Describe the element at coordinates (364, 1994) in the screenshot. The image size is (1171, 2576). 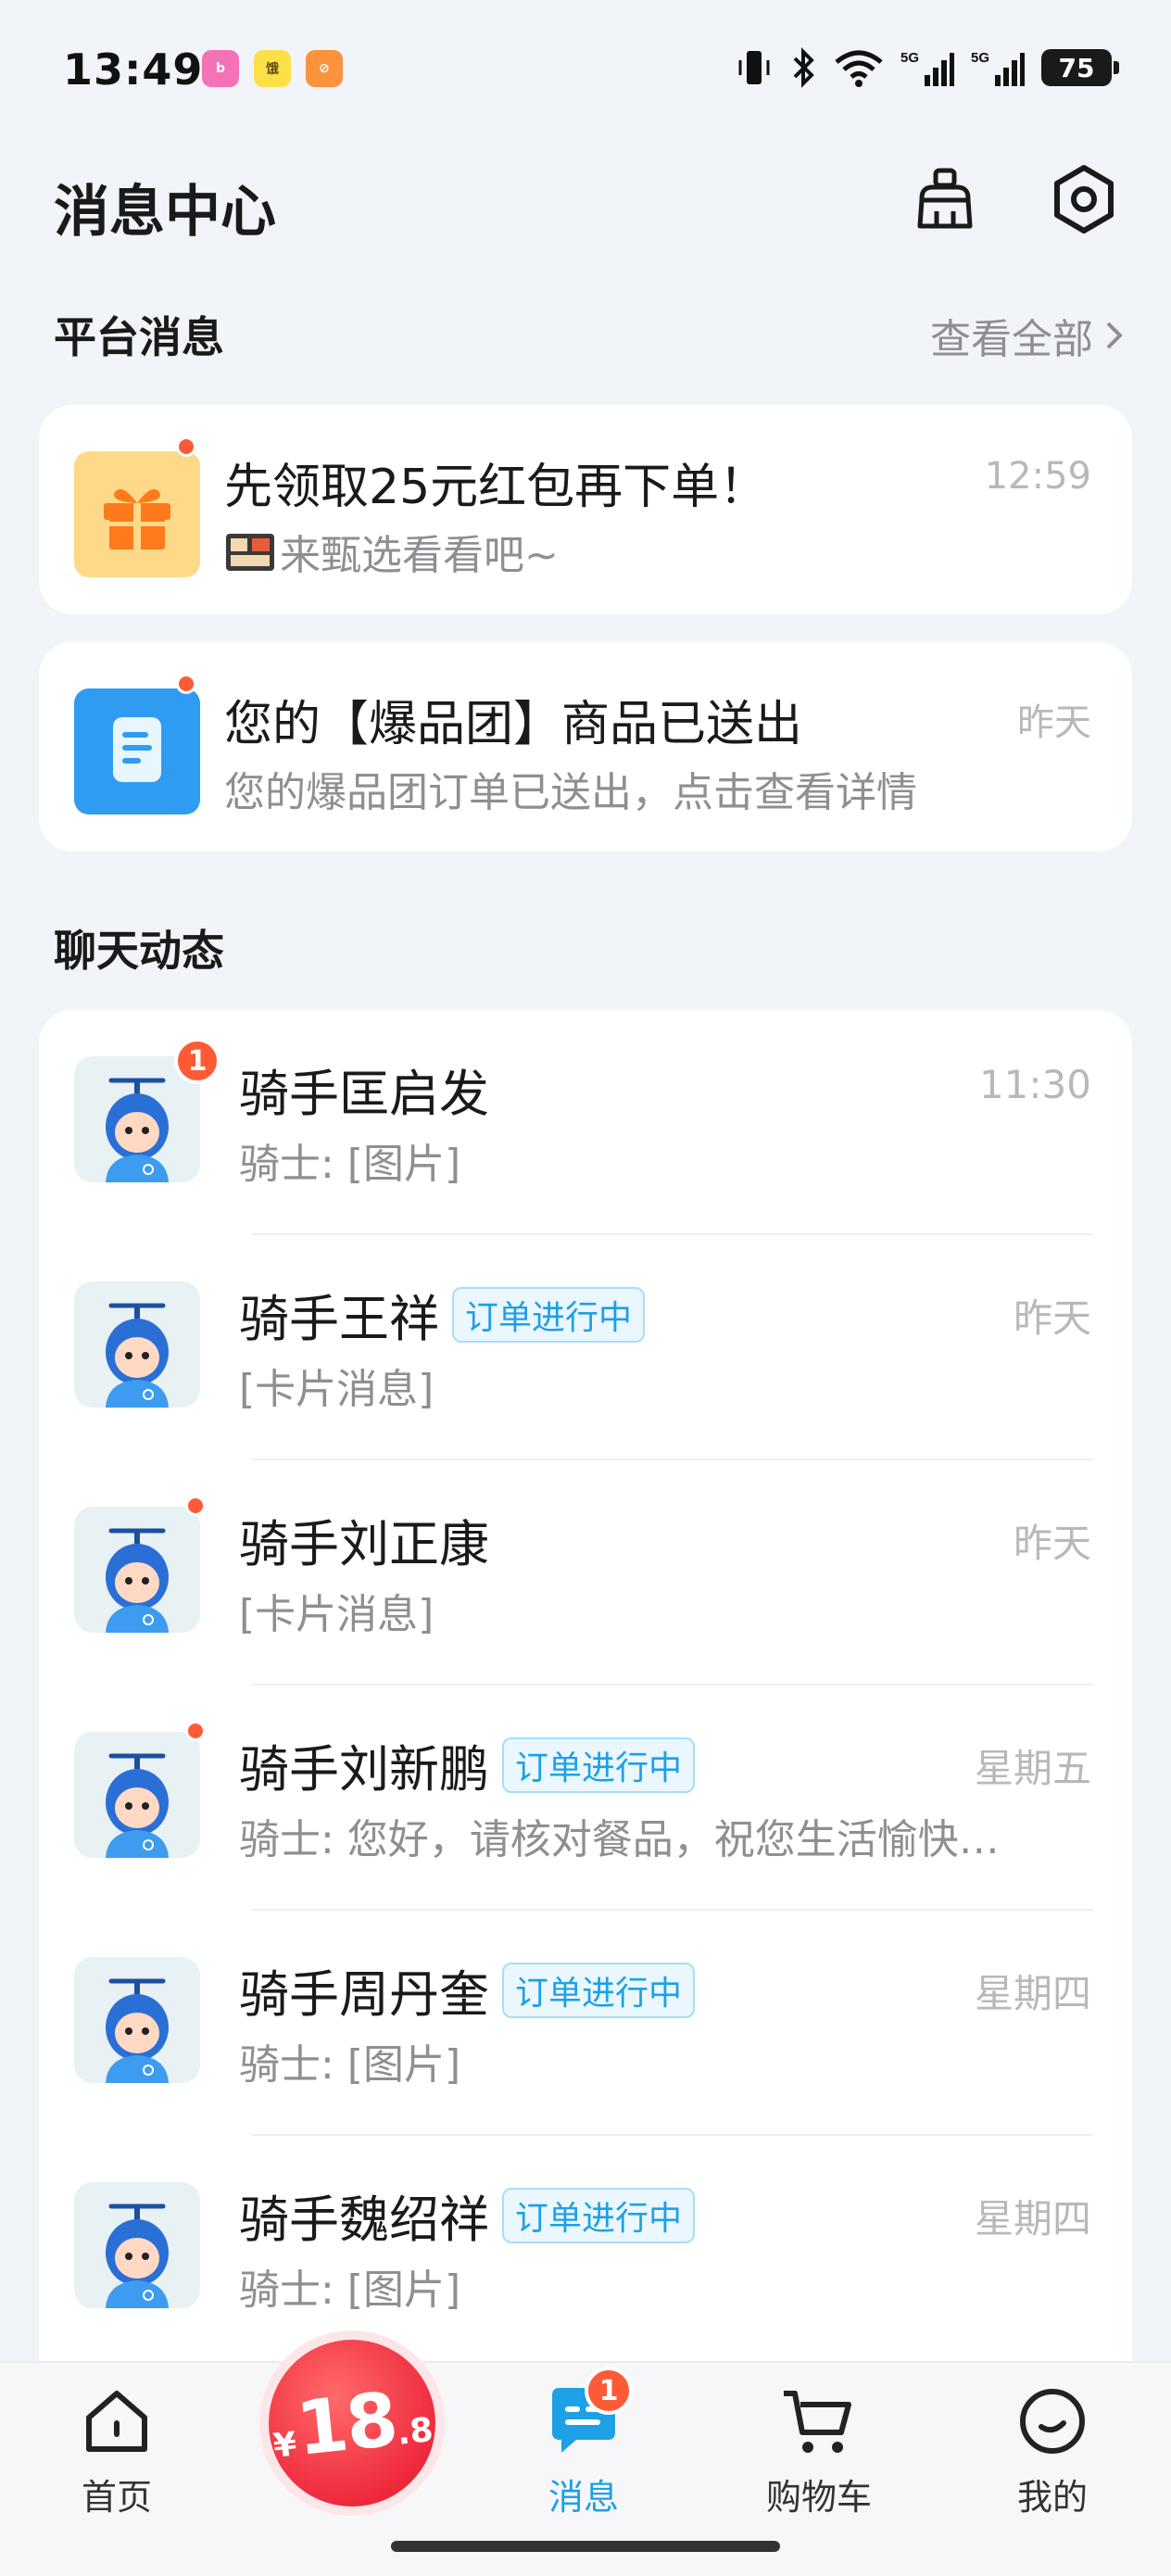
I see `rider-name: 骑手周丹奎` at that location.